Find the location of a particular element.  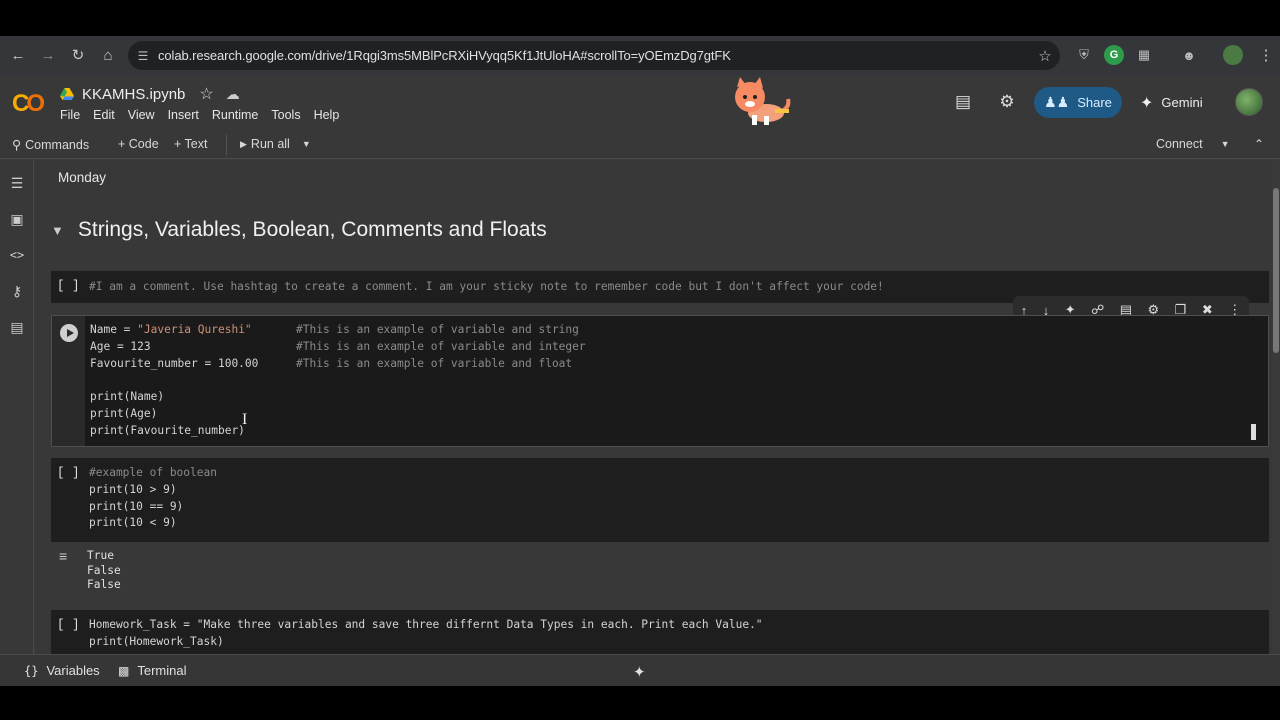

run-all-button: ▶ Run all ▼ is located at coordinates (275, 144).